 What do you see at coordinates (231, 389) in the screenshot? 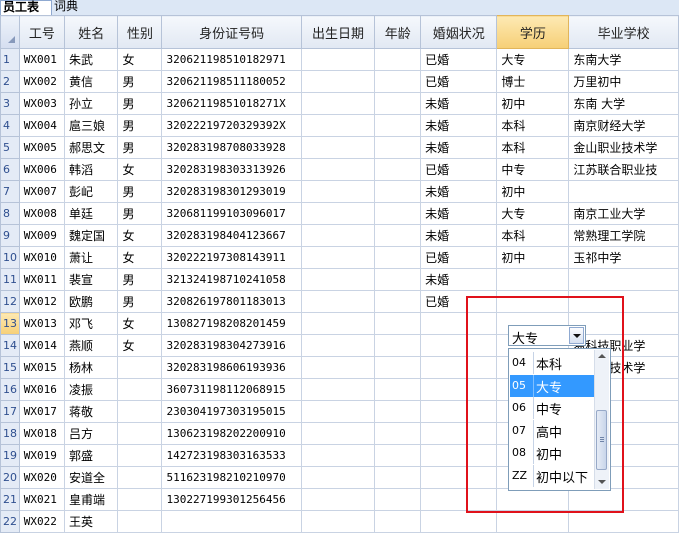
I see `cell-id-number: 360731198112068915` at bounding box center [231, 389].